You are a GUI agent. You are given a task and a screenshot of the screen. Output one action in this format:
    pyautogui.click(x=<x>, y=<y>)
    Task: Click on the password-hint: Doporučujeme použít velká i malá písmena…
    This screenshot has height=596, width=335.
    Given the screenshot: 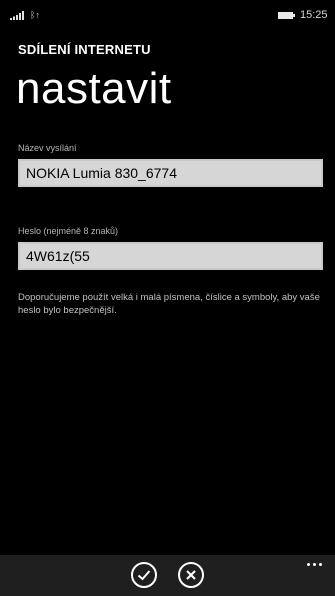 What is the action you would take?
    pyautogui.click(x=169, y=304)
    